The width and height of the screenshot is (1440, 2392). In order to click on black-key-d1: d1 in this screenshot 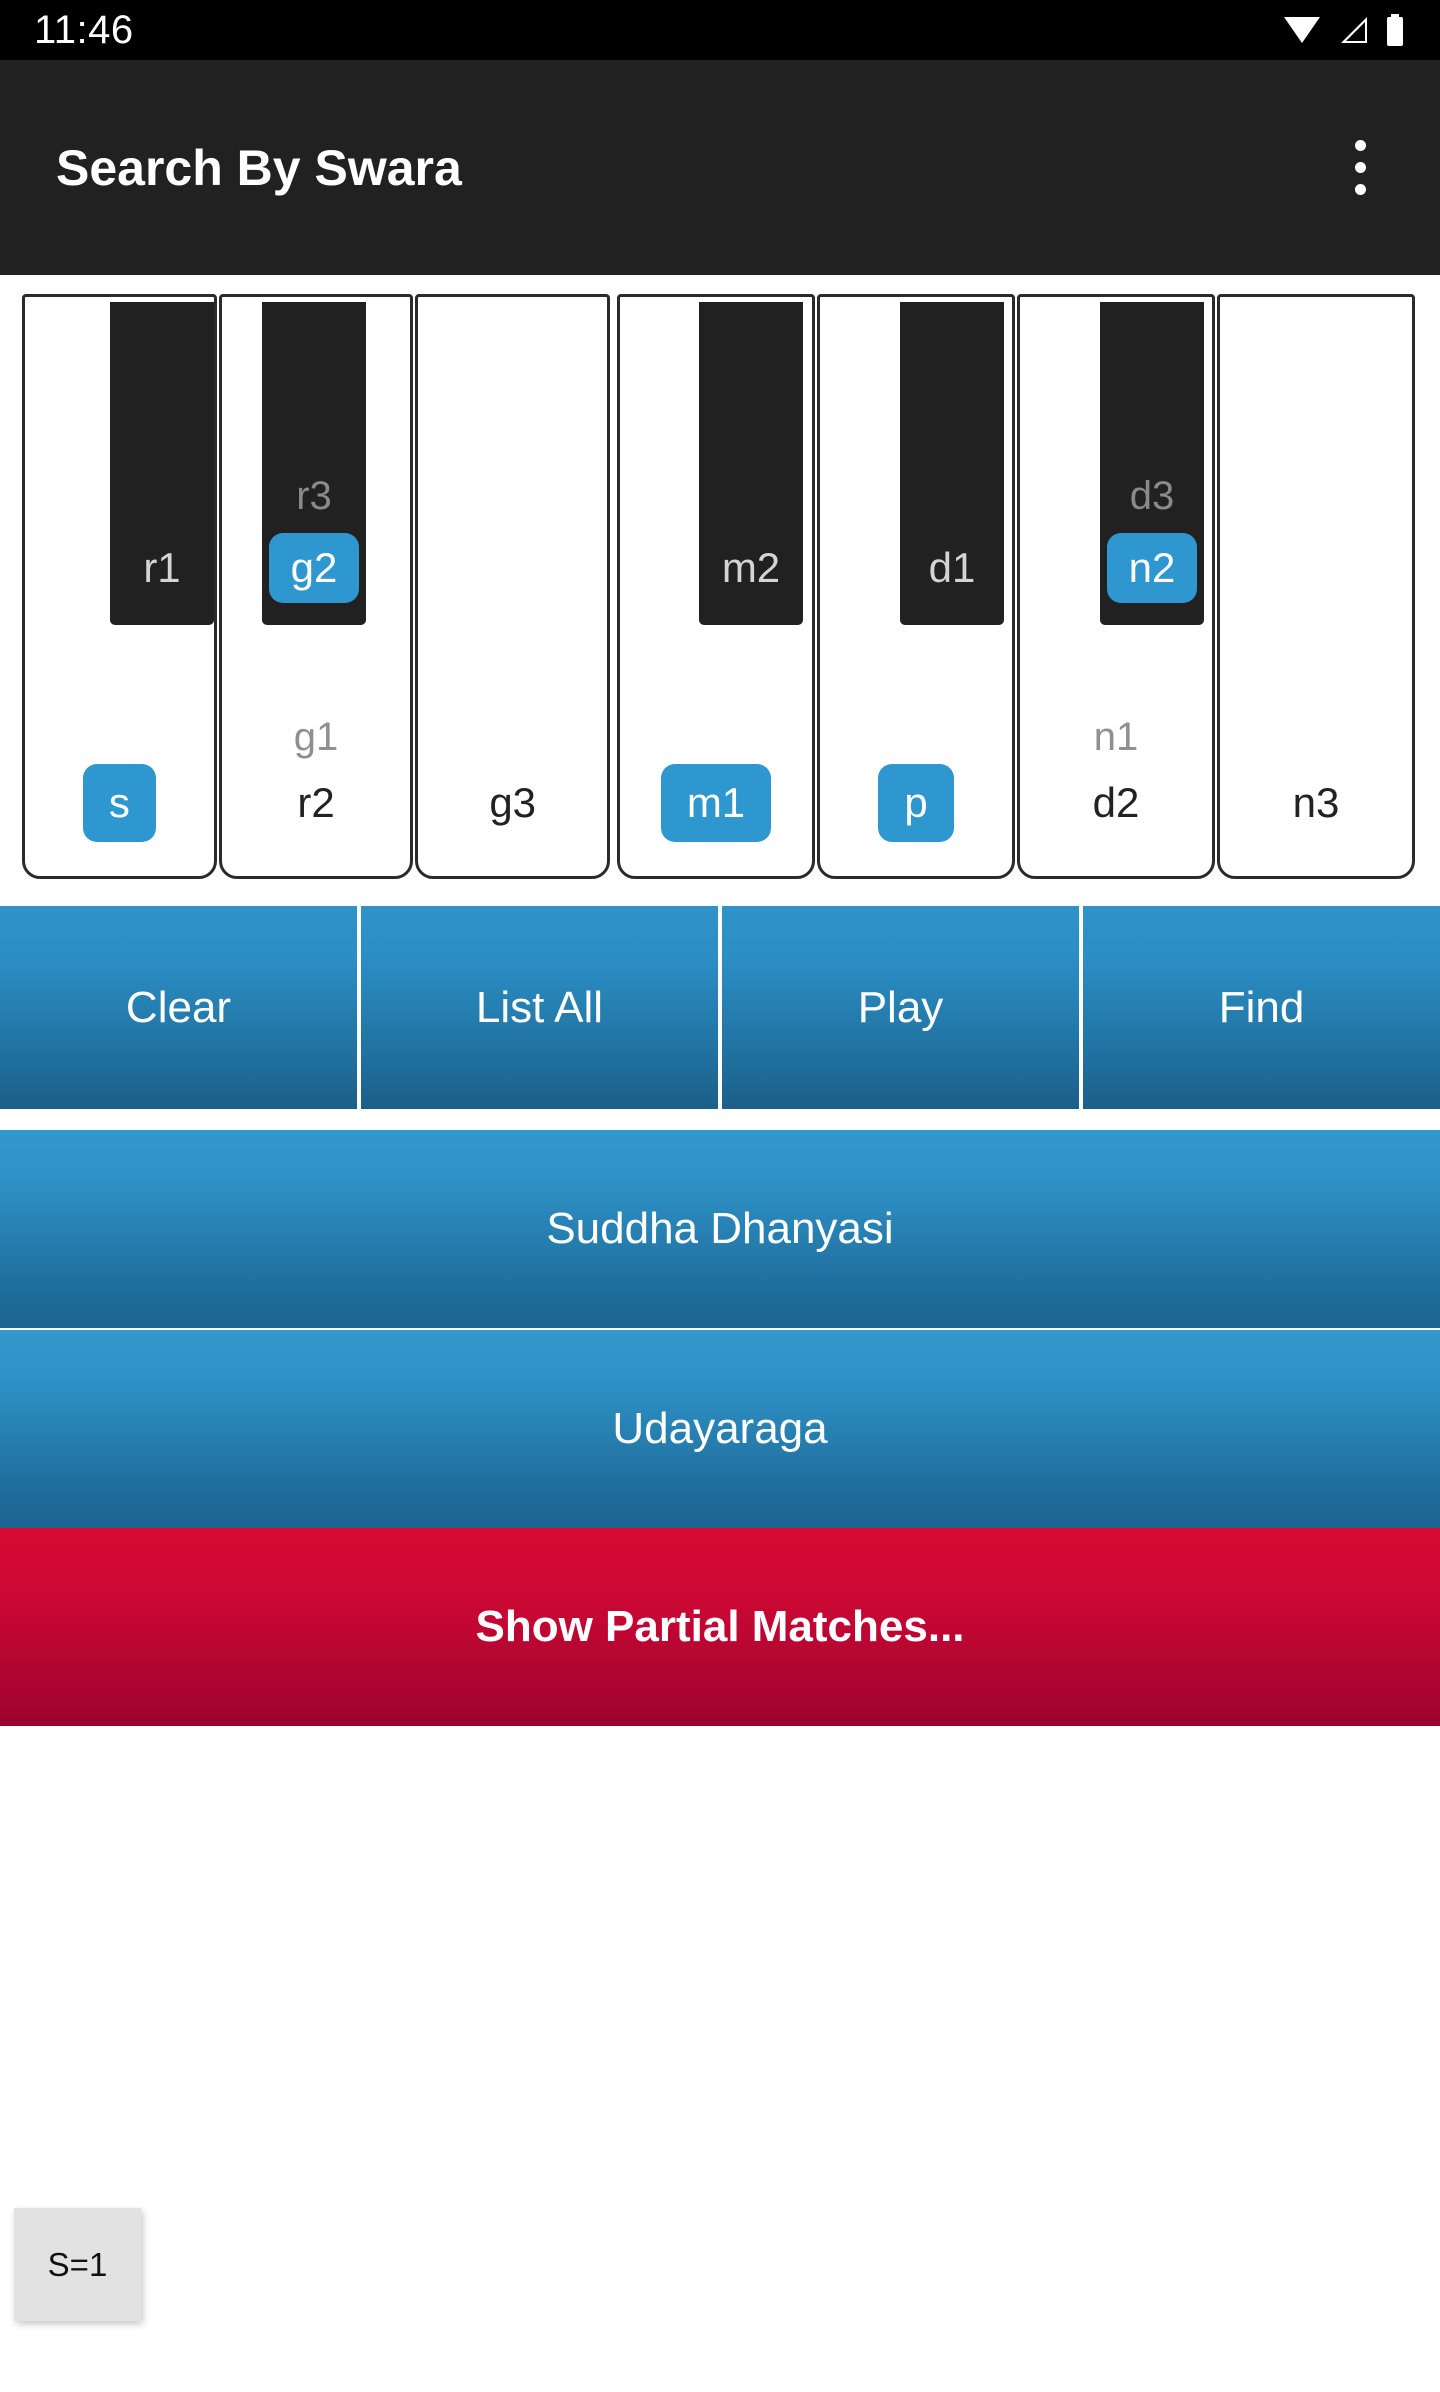, I will do `click(952, 463)`.